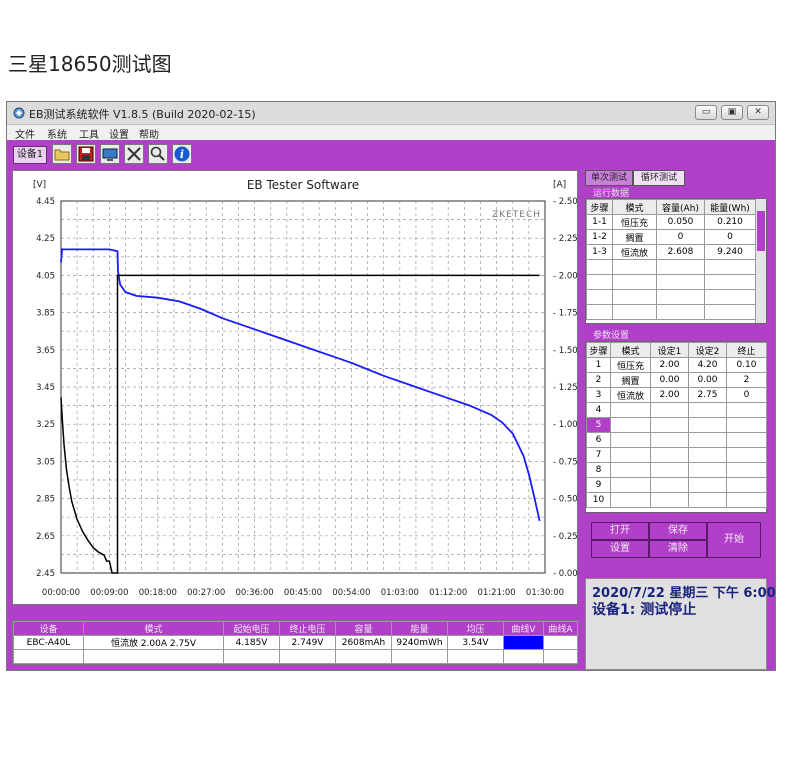 The height and width of the screenshot is (760, 790). I want to click on cell: 搁置, so click(634, 237).